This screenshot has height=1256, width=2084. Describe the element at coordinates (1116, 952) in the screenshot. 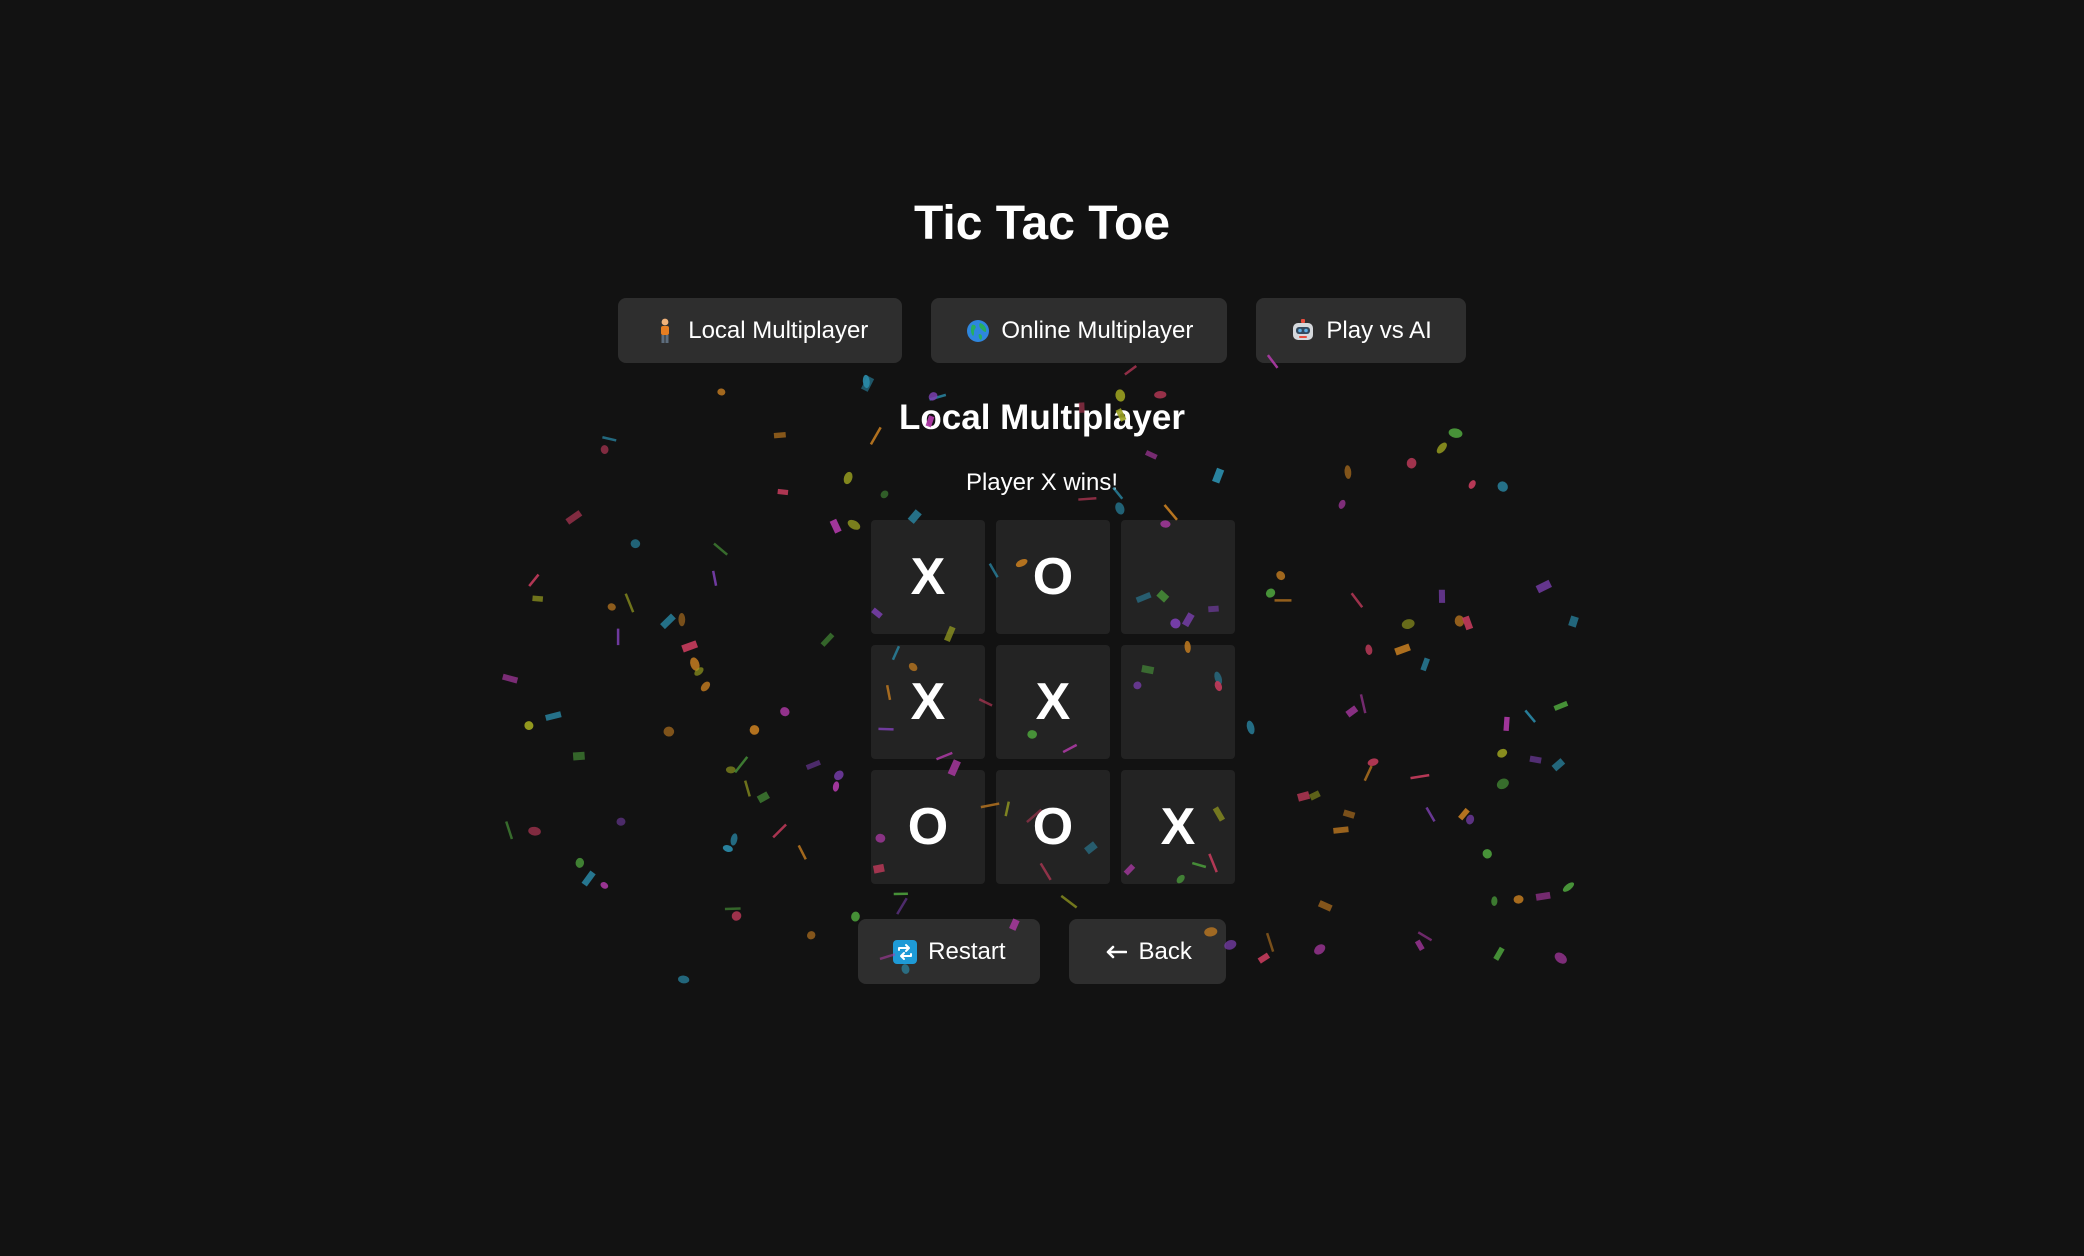

I see `left-arrow-icon` at that location.